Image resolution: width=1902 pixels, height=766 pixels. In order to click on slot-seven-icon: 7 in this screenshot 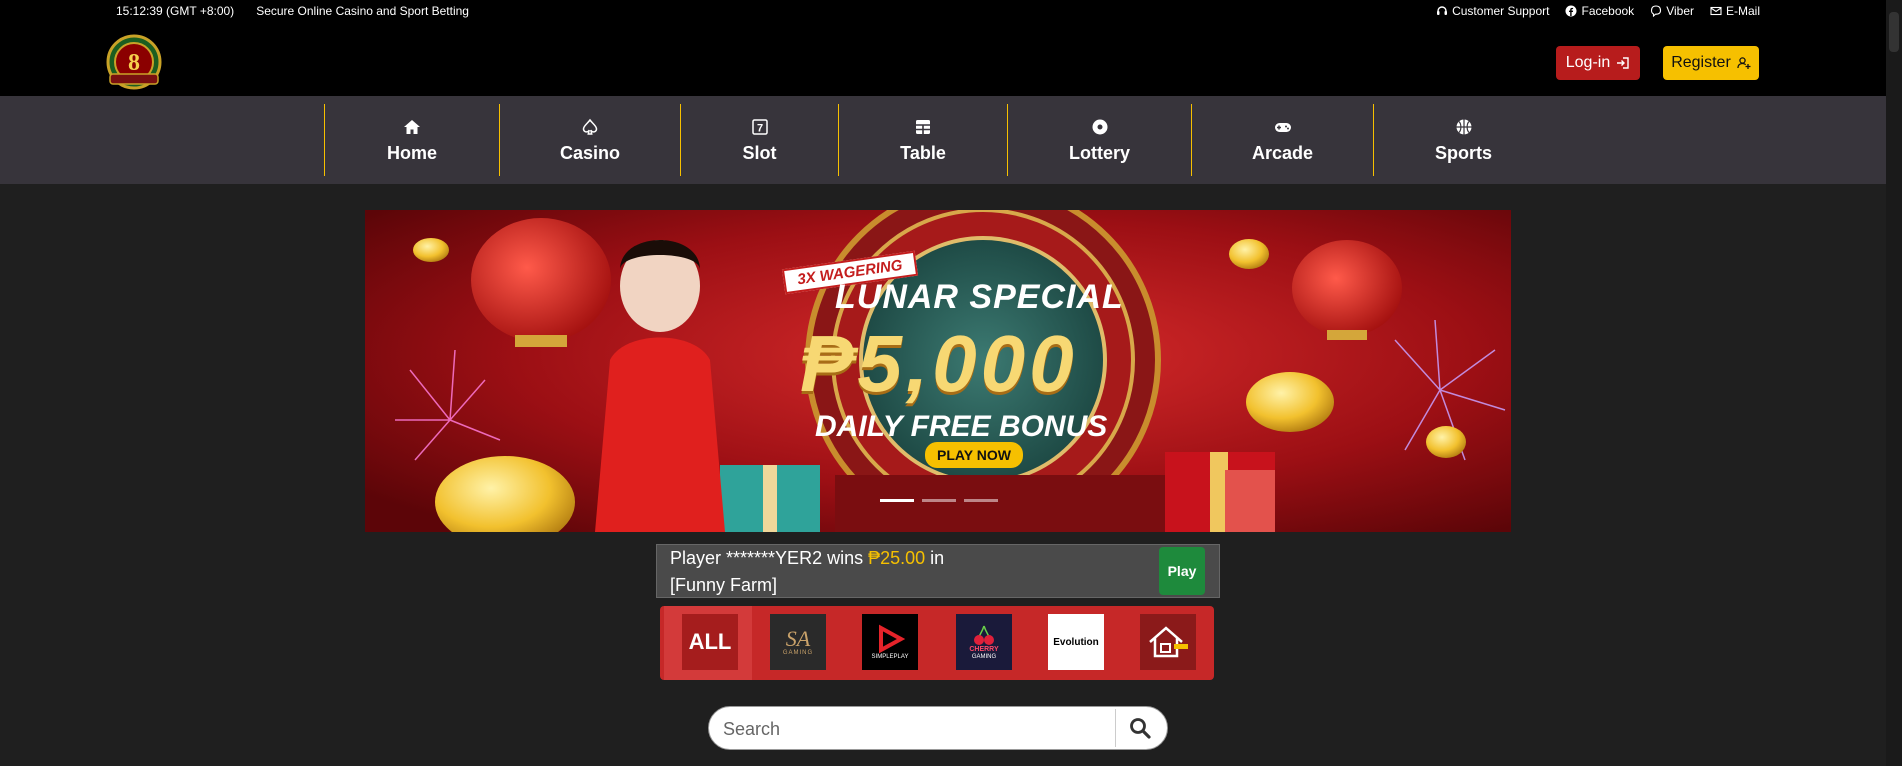, I will do `click(759, 126)`.